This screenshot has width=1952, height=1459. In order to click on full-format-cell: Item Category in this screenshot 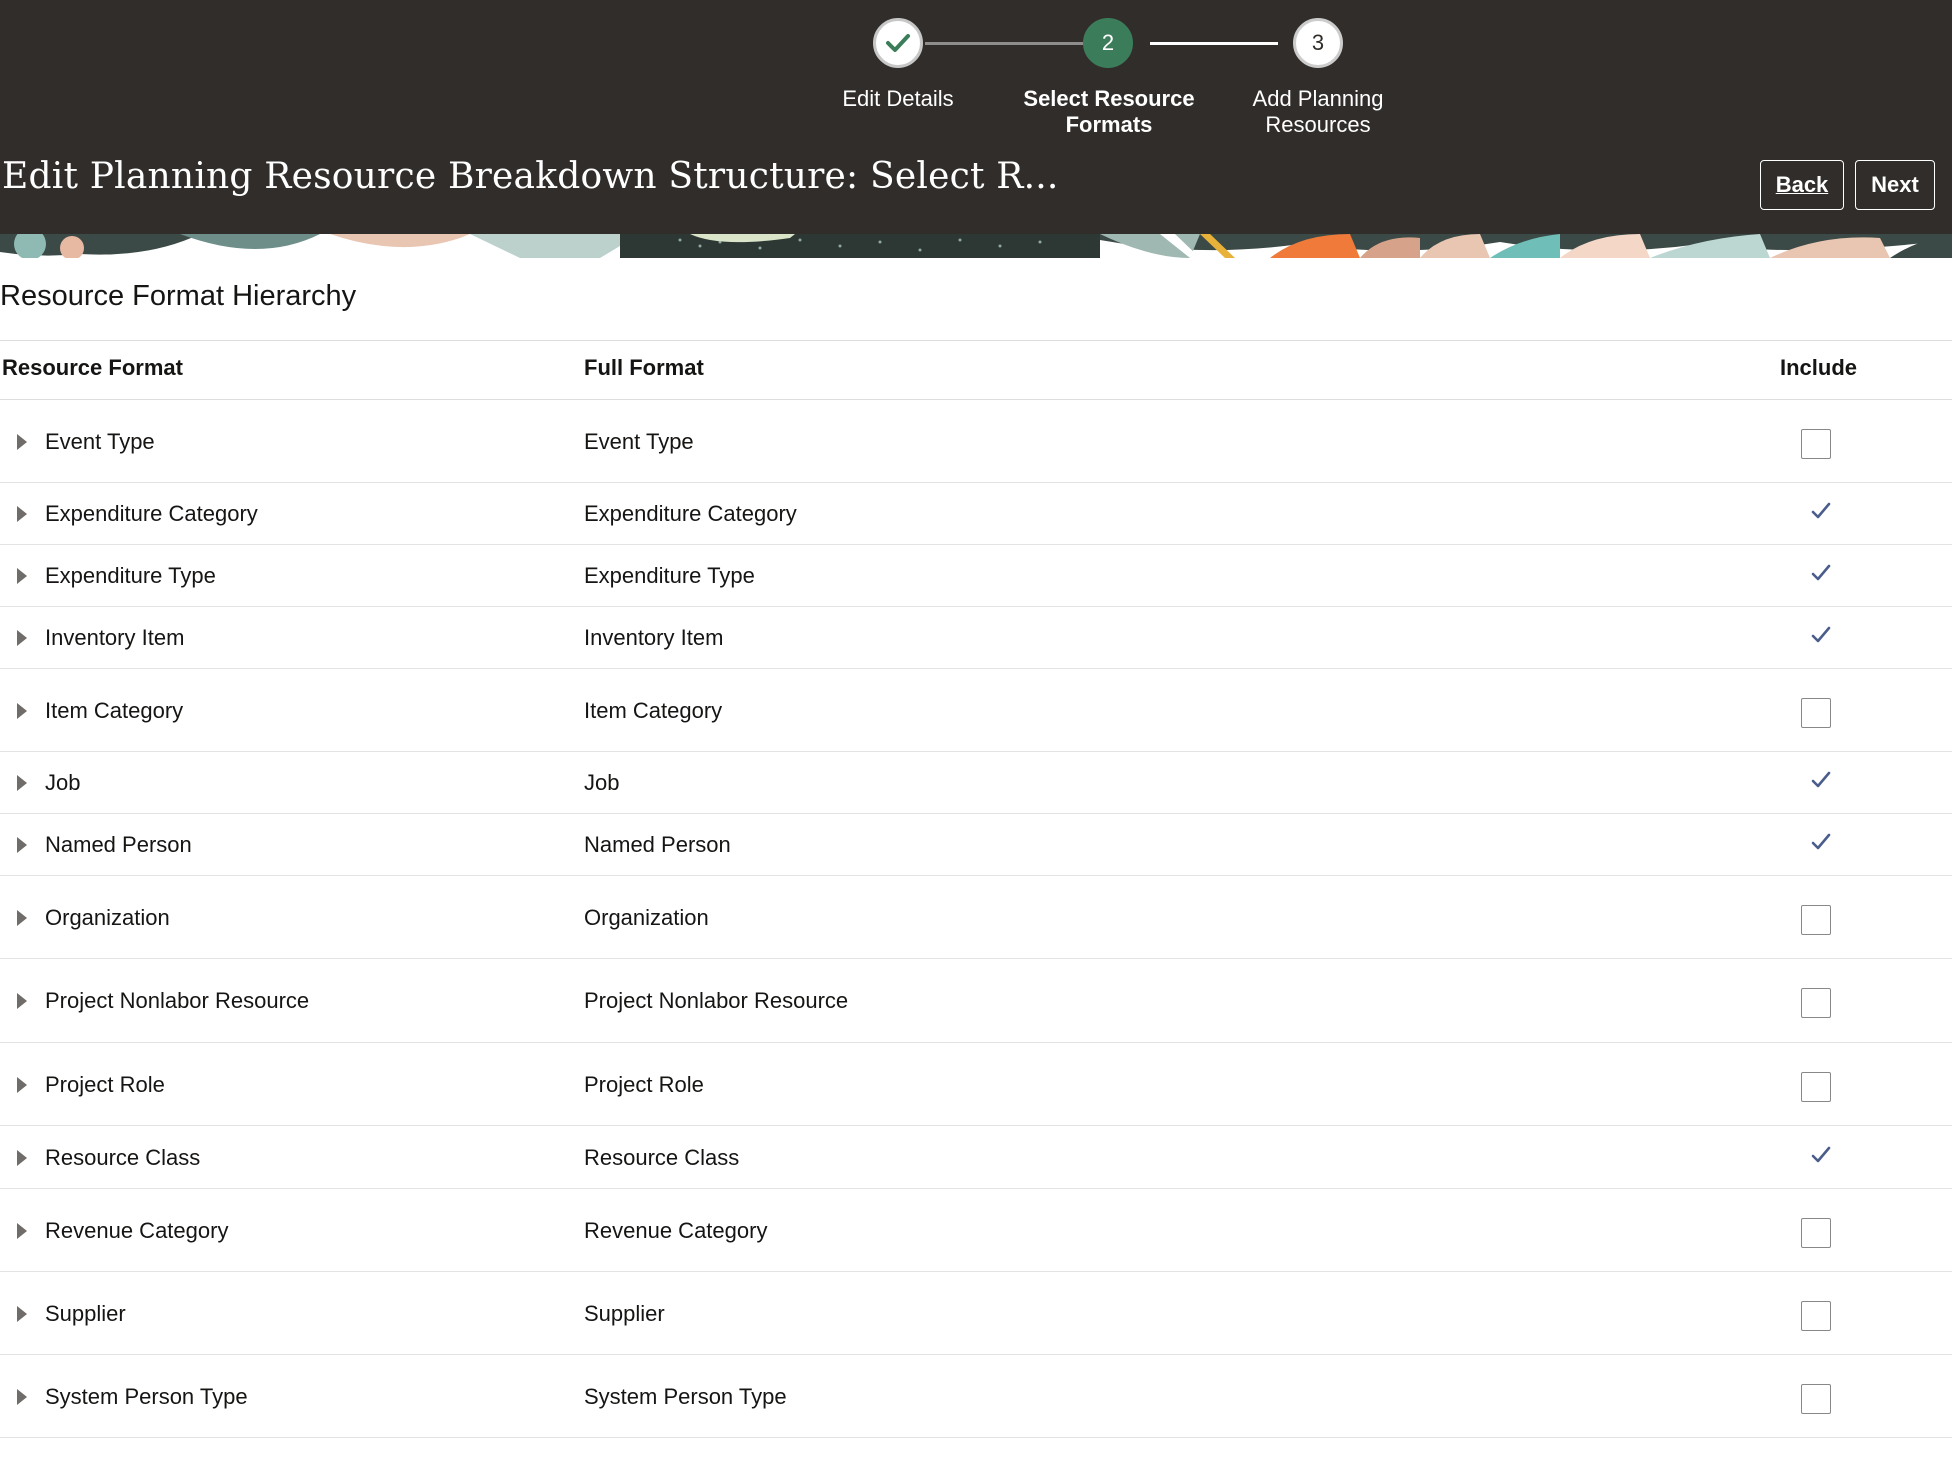, I will do `click(653, 710)`.